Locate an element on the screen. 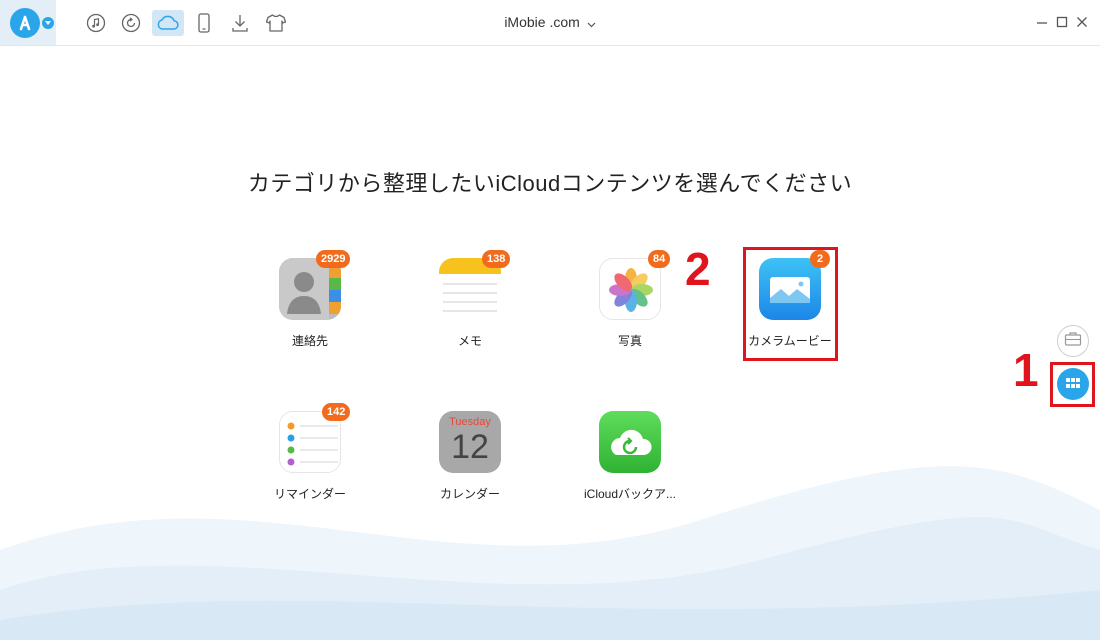 The width and height of the screenshot is (1100, 640). tshirt-icon is located at coordinates (276, 23).